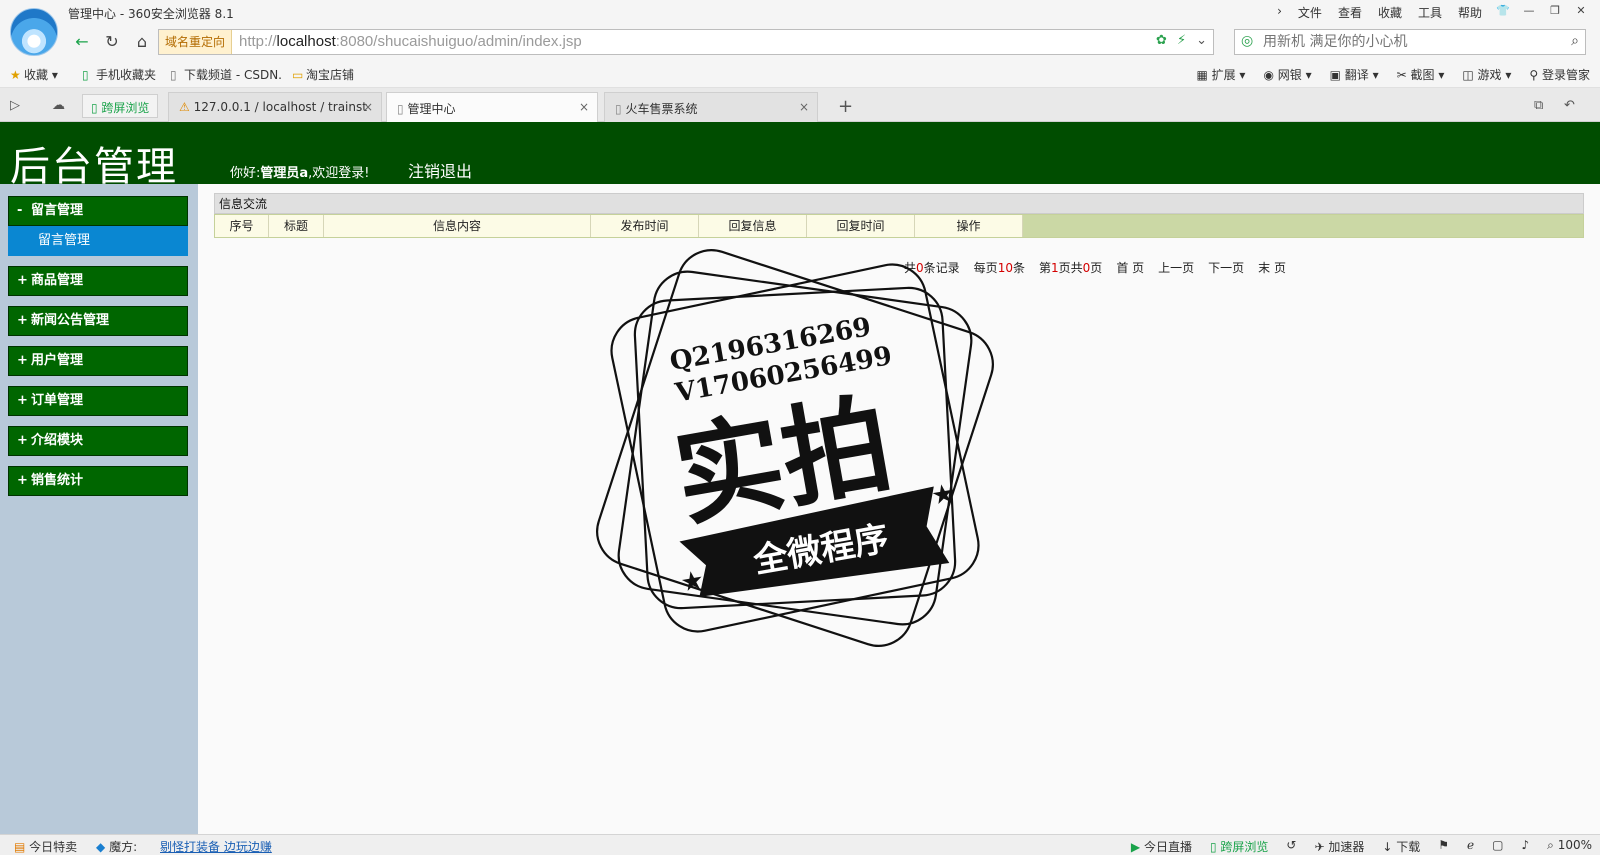  What do you see at coordinates (1354, 74) in the screenshot?
I see `tool-translate: ▣ 翻译 ▾` at bounding box center [1354, 74].